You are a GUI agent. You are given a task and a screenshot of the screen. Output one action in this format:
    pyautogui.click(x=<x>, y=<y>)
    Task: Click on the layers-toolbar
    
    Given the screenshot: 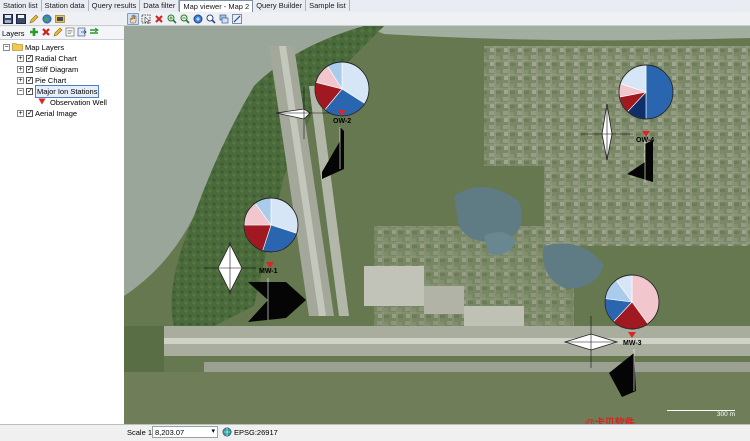 What is the action you would take?
    pyautogui.click(x=62, y=19)
    